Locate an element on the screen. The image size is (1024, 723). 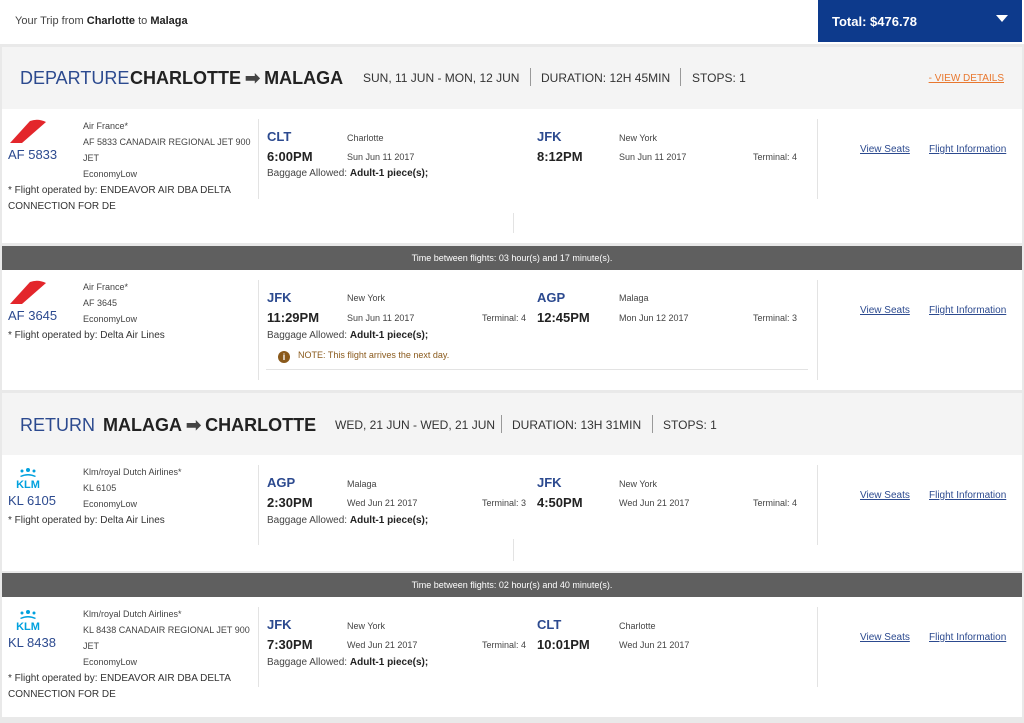
total-price-dropdown: Total: $476.78 is located at coordinates (920, 21).